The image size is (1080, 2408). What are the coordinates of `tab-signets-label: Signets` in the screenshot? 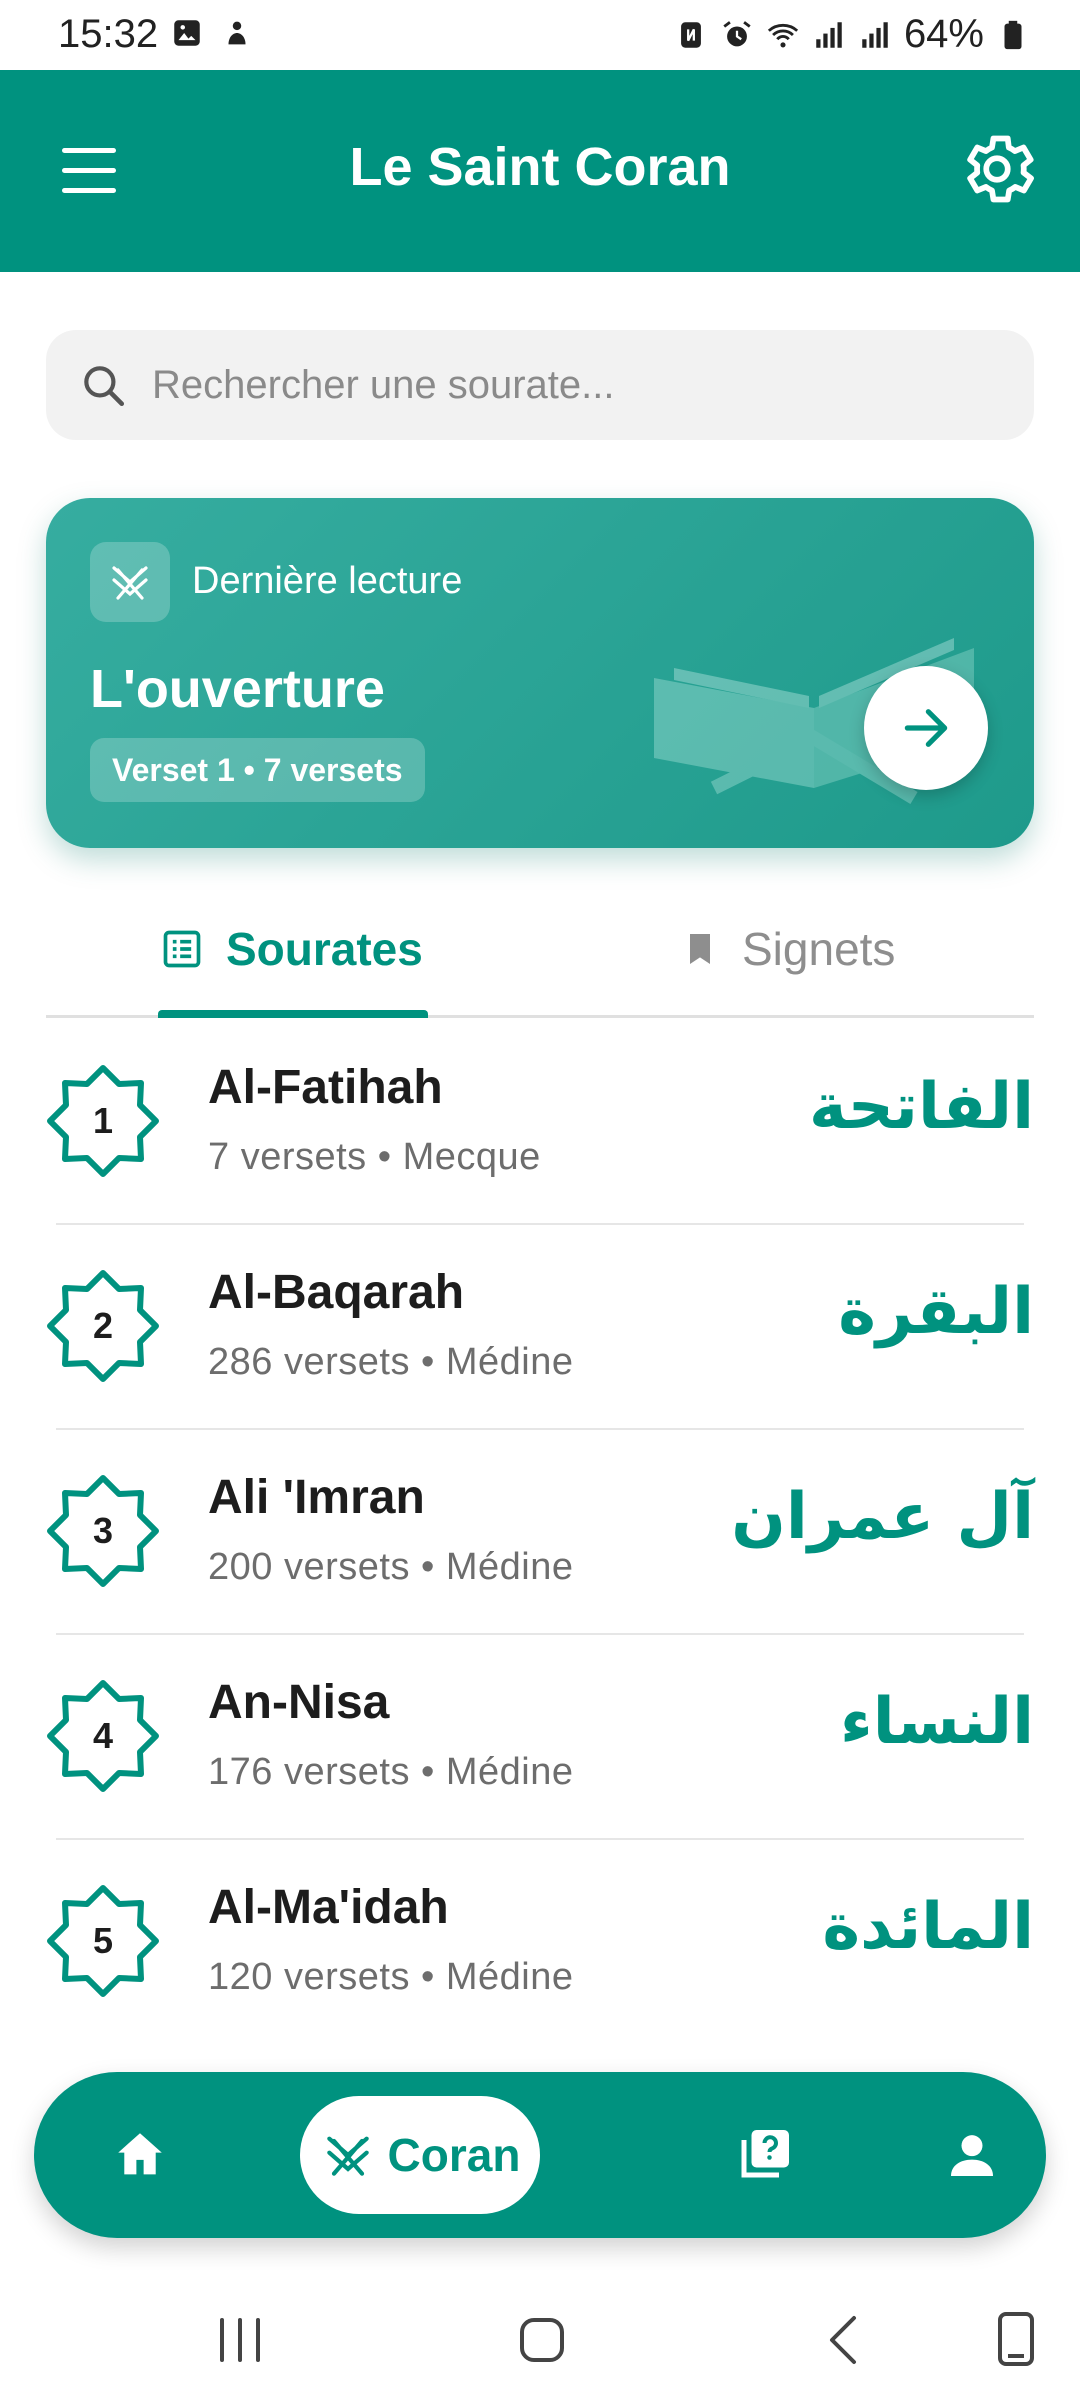 It's located at (819, 949).